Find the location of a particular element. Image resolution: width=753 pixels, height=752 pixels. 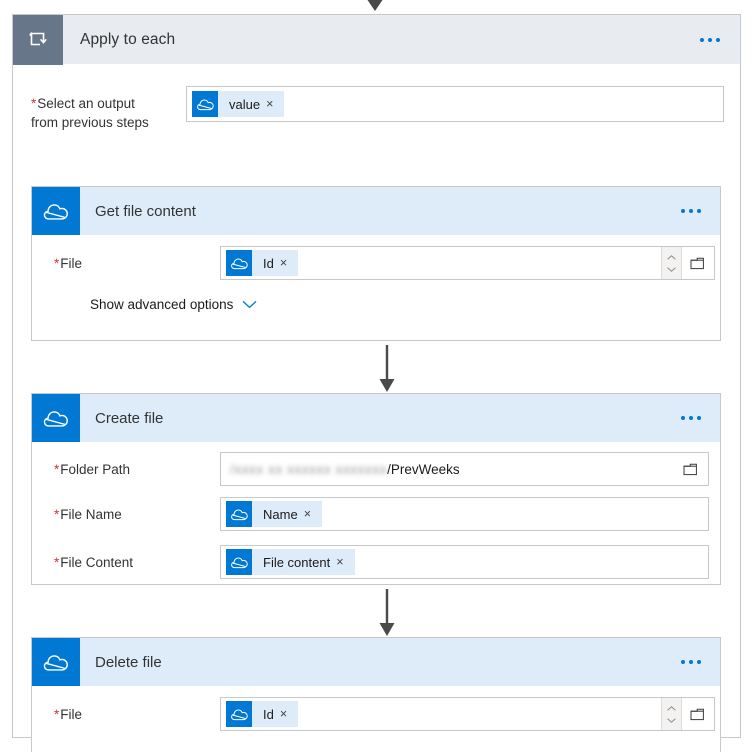

action-card-delete-file: Delete file *File Id × is located at coordinates (376, 694).